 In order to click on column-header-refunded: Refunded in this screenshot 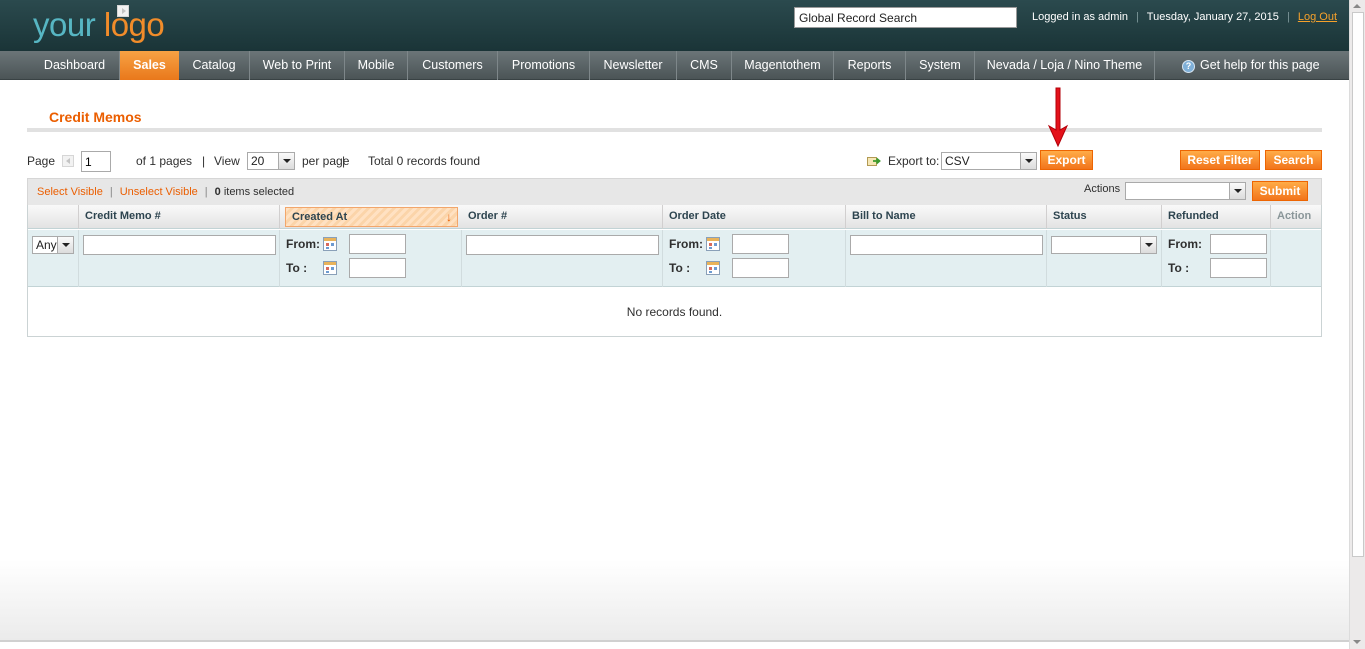, I will do `click(1216, 217)`.